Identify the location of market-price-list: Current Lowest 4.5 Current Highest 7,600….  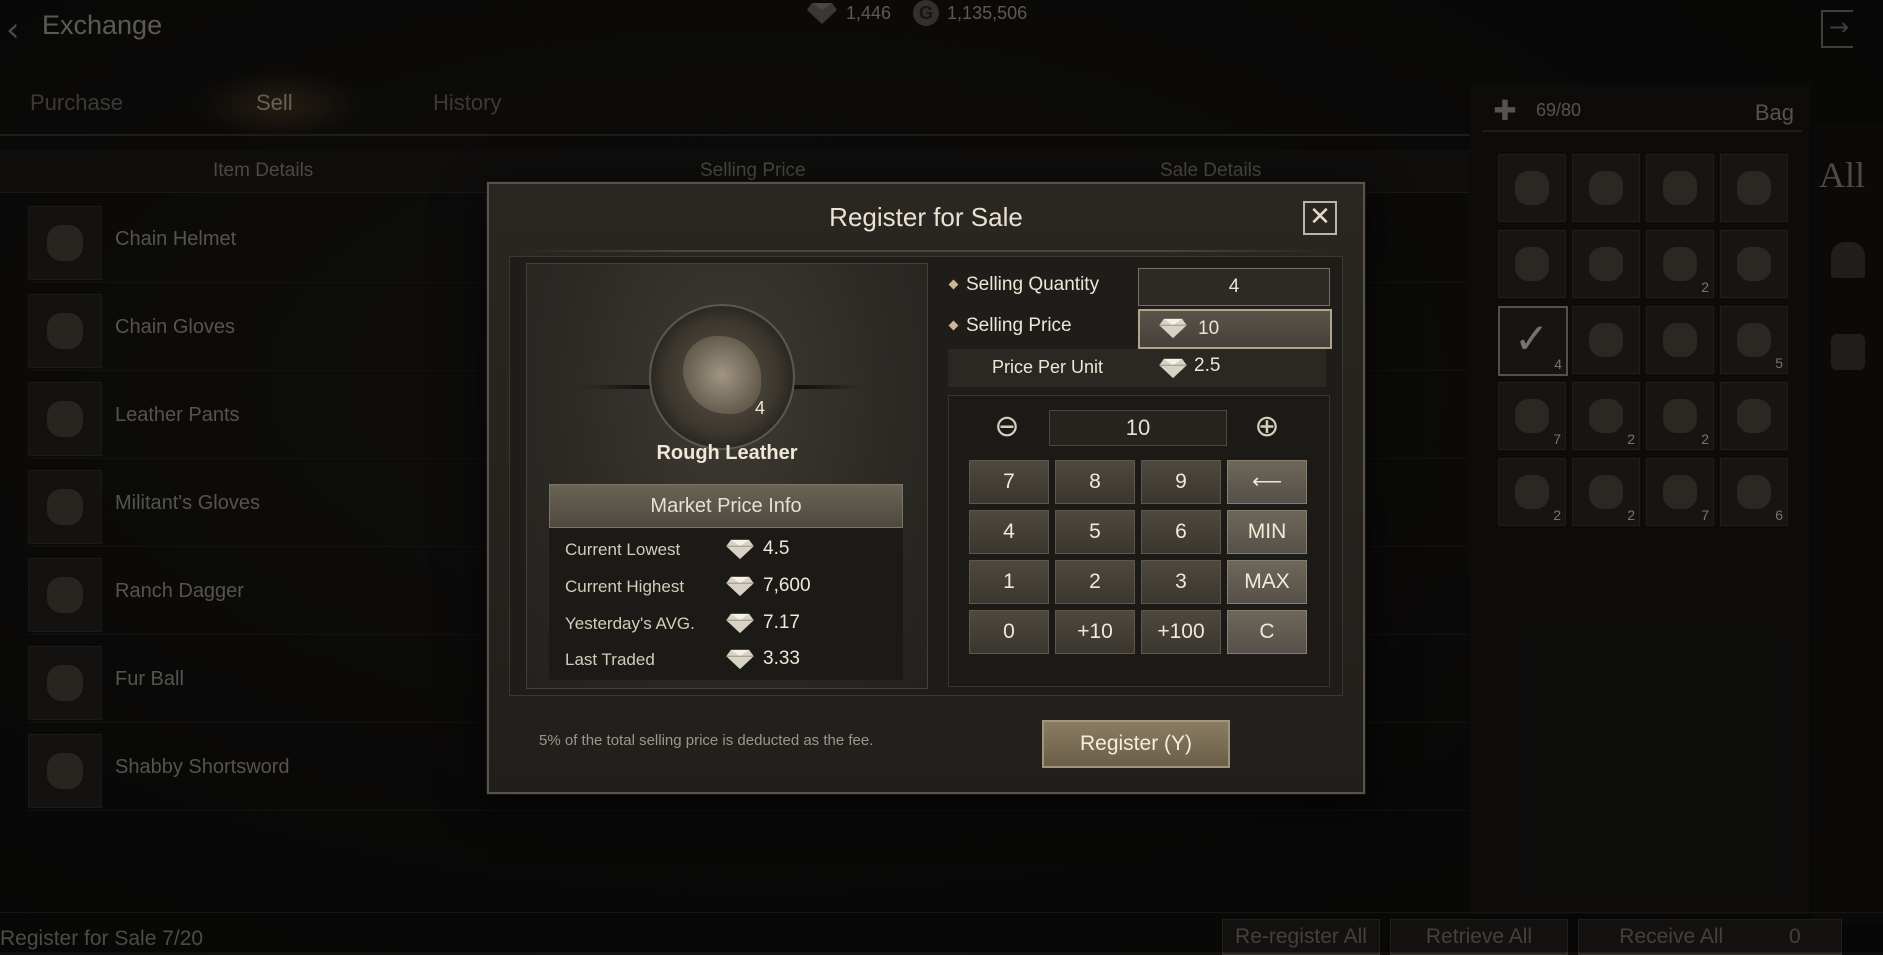
(726, 604).